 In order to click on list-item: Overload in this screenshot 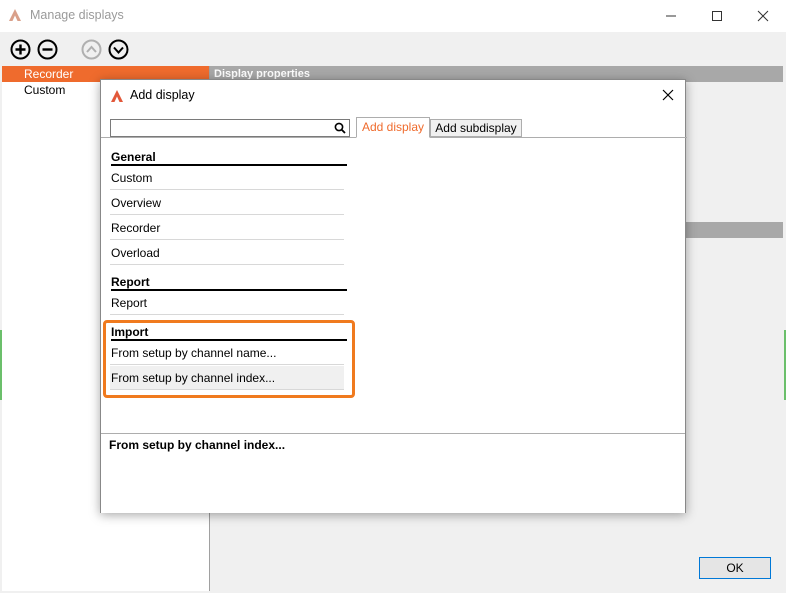, I will do `click(227, 253)`.